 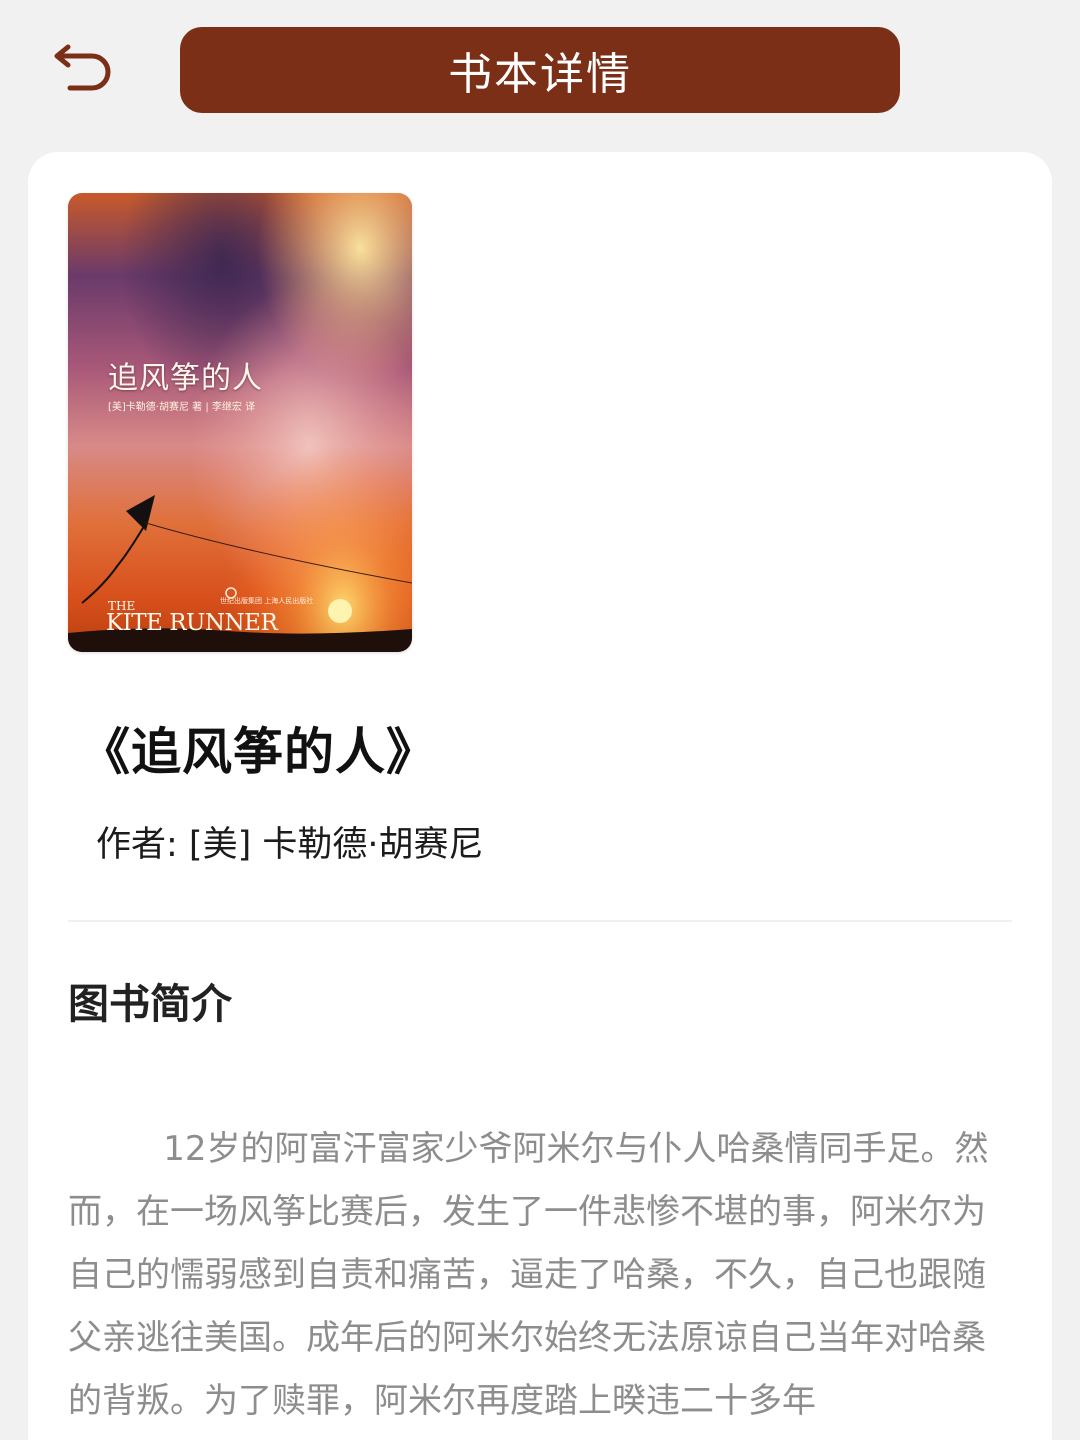 I want to click on cover-credits: [美]卡勒德·胡赛尼 著 | 李继宏 译, so click(x=182, y=407).